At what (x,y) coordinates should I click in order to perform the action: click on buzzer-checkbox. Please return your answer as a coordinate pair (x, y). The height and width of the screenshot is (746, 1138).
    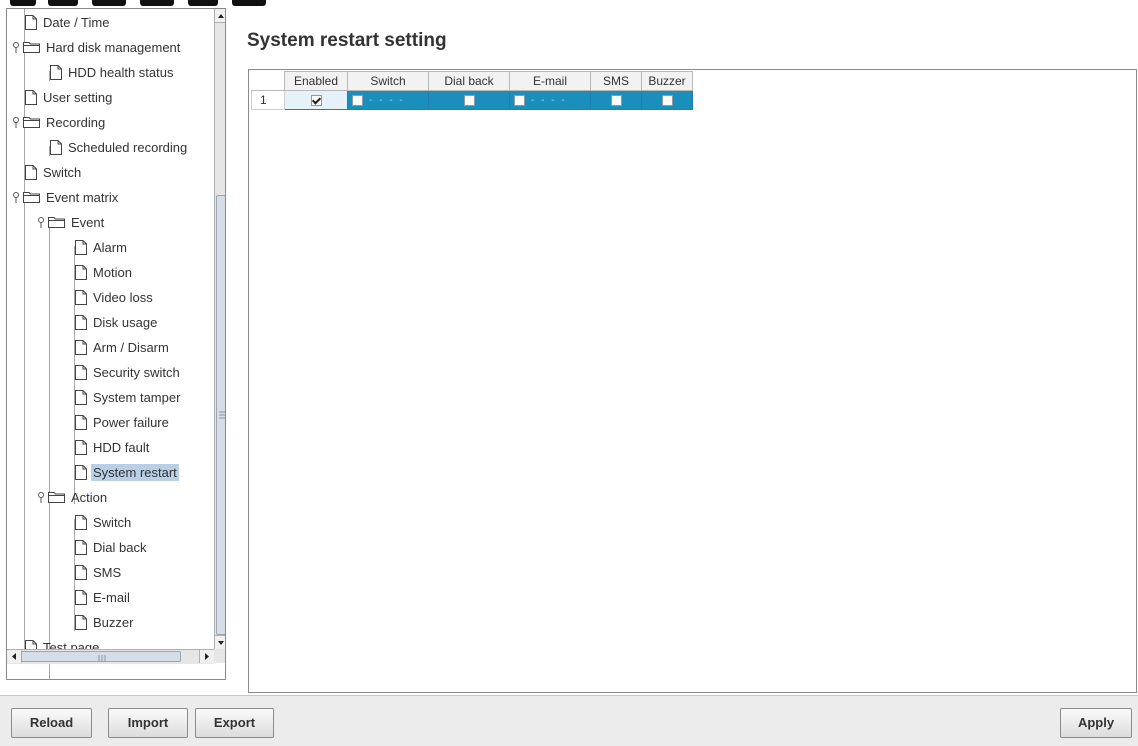
    Looking at the image, I should click on (667, 100).